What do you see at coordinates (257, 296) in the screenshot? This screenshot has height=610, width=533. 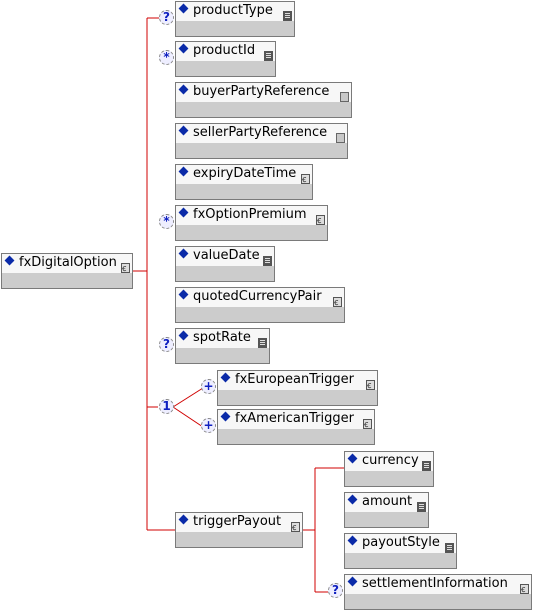 I see `element-label: quotedCurrencyPair` at bounding box center [257, 296].